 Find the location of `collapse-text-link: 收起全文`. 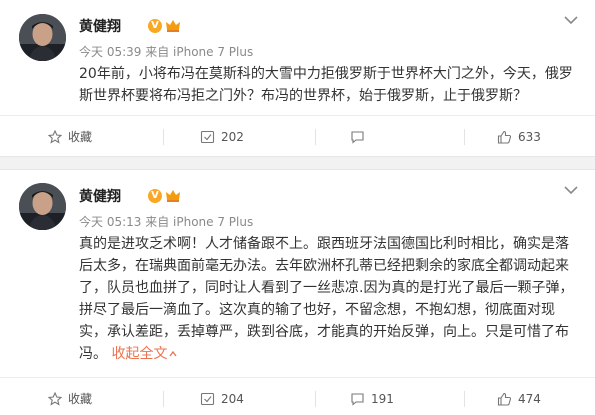

collapse-text-link: 收起全文 is located at coordinates (144, 354).